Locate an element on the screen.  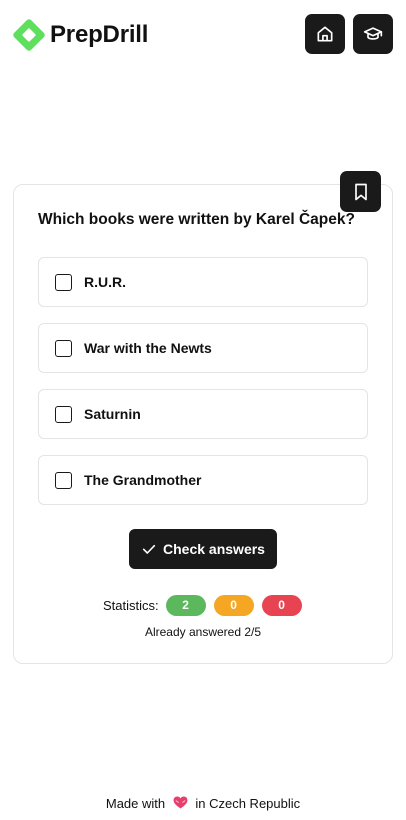
answer-option: Saturnin is located at coordinates (203, 414).